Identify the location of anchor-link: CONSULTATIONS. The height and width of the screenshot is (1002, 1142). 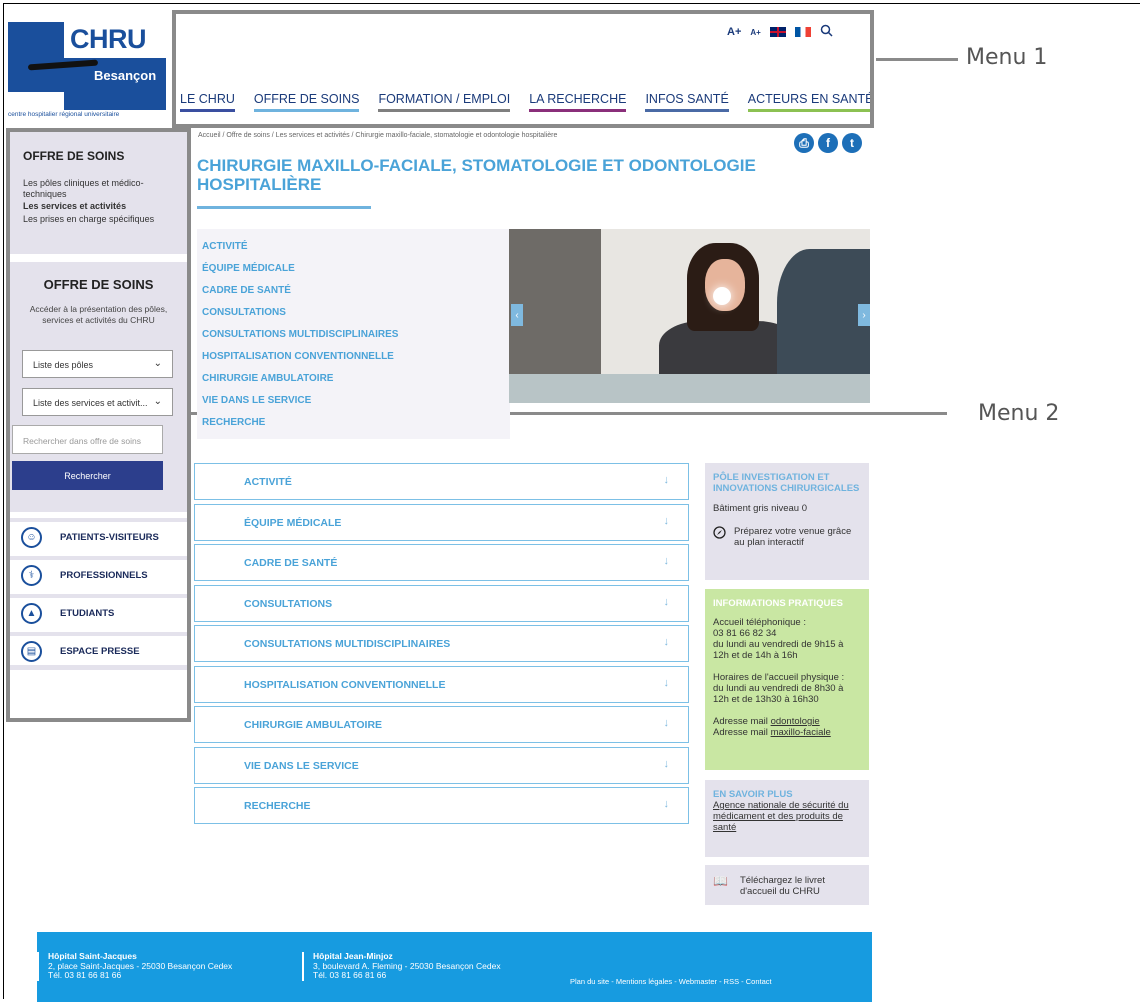
(356, 318).